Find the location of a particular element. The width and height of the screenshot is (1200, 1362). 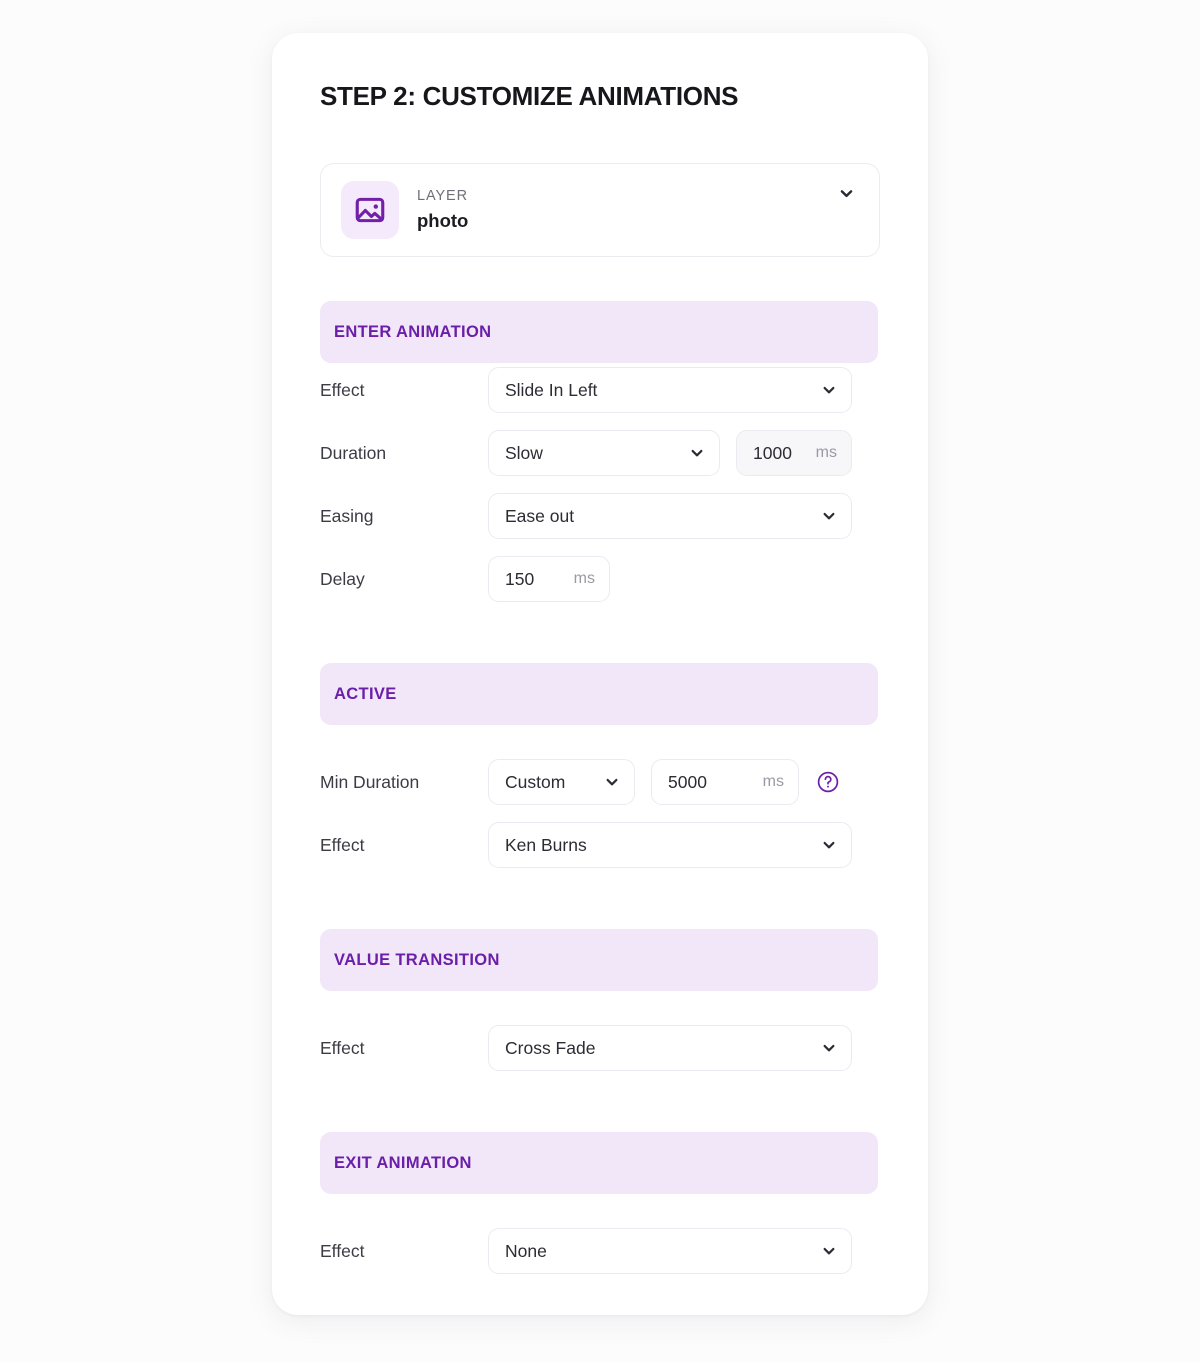

layer-kicker: LAYER is located at coordinates (442, 195).